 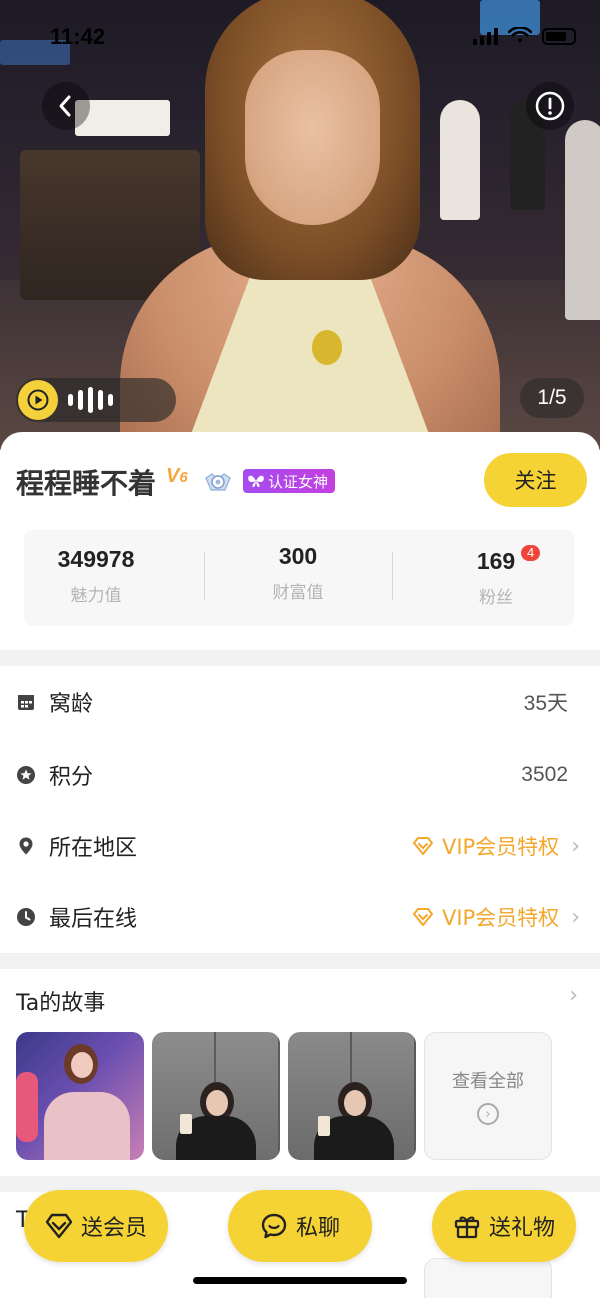 What do you see at coordinates (113, 1228) in the screenshot?
I see `gift-vip-label: 送会员` at bounding box center [113, 1228].